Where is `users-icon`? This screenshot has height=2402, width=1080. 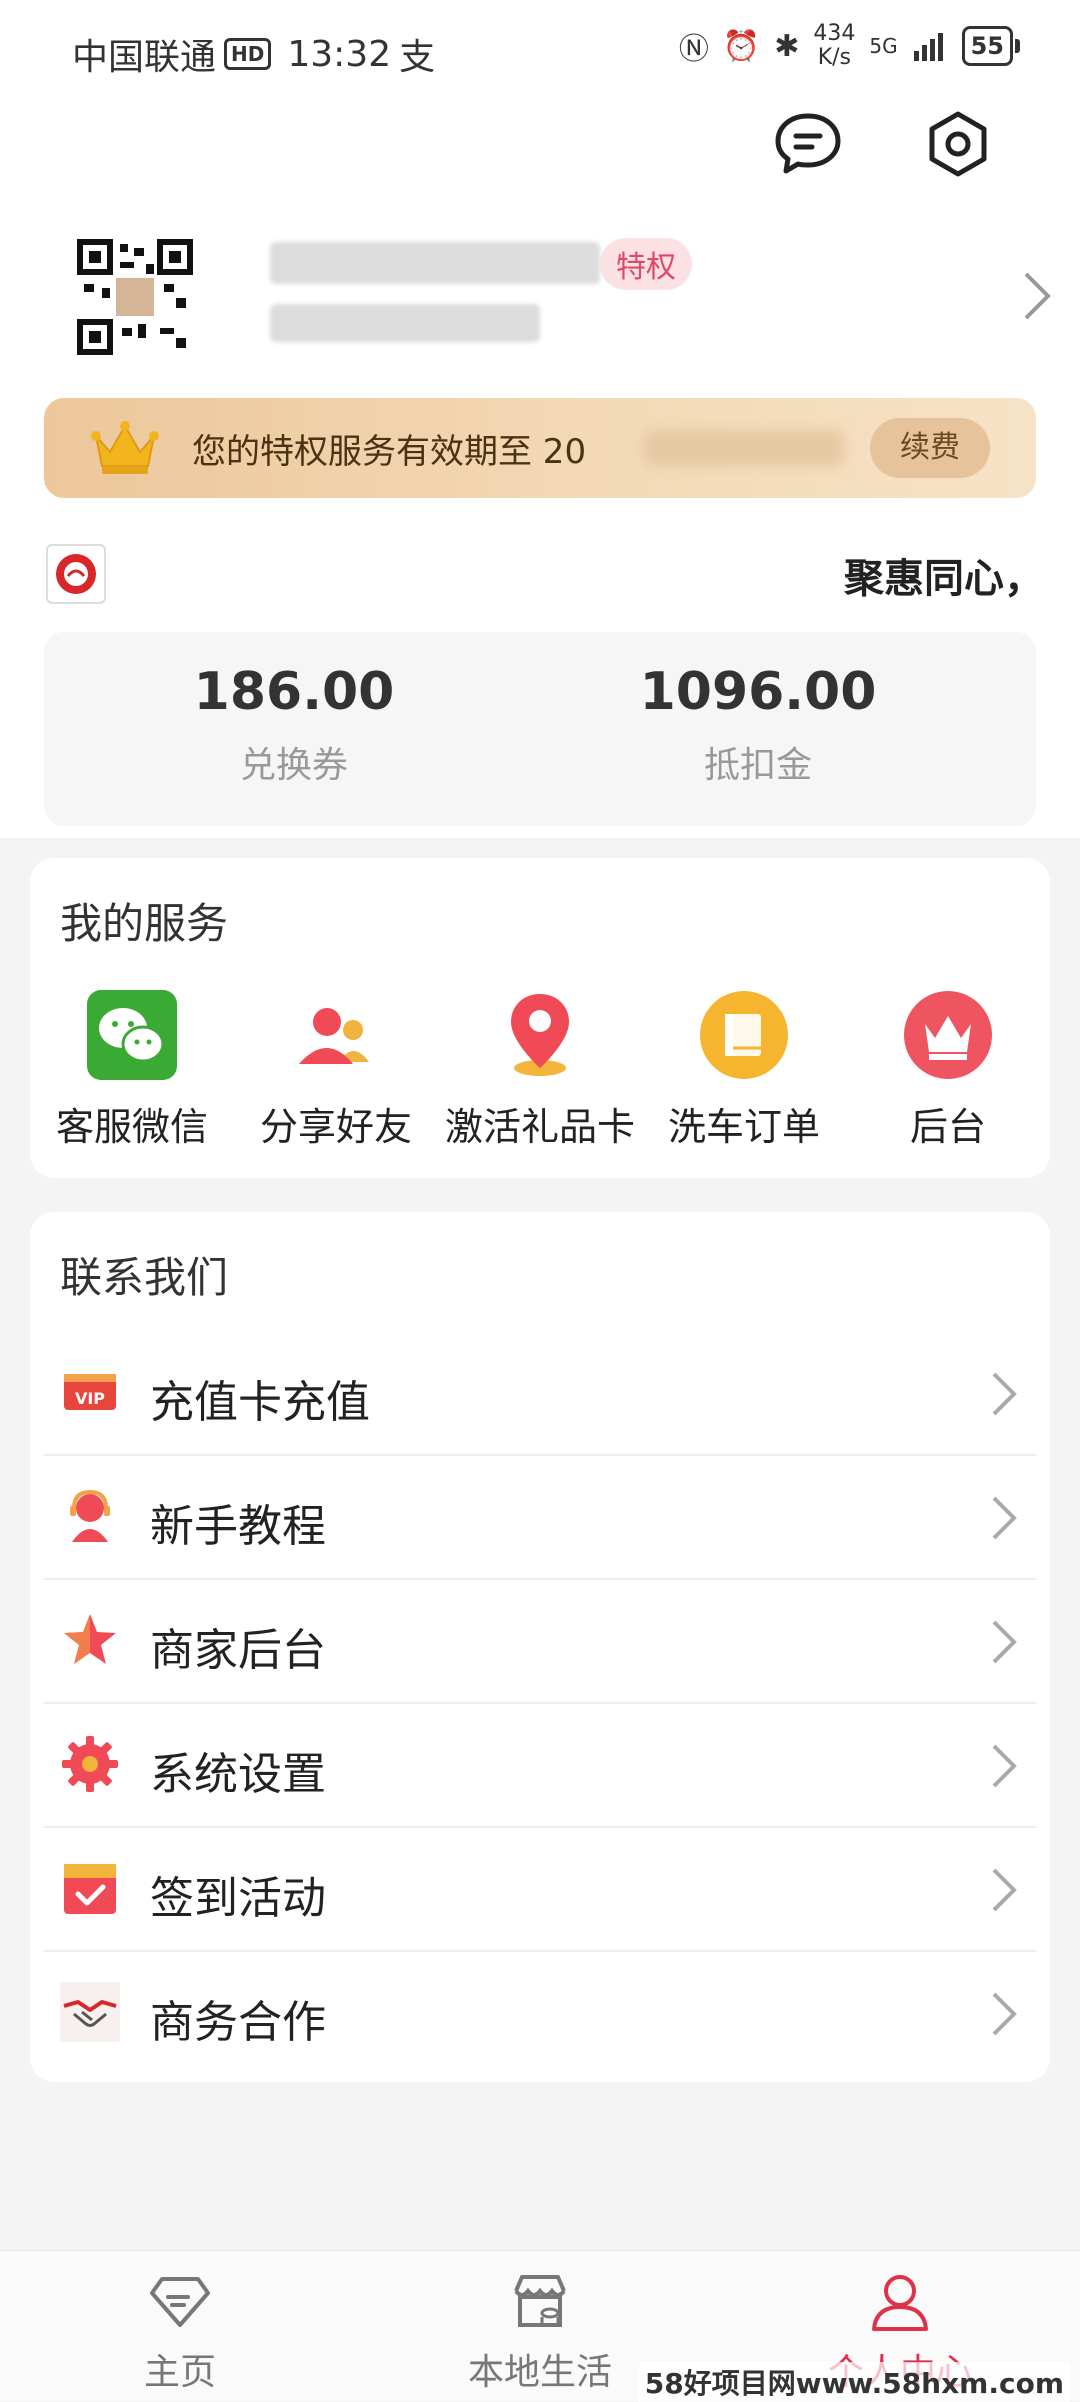 users-icon is located at coordinates (334, 1036).